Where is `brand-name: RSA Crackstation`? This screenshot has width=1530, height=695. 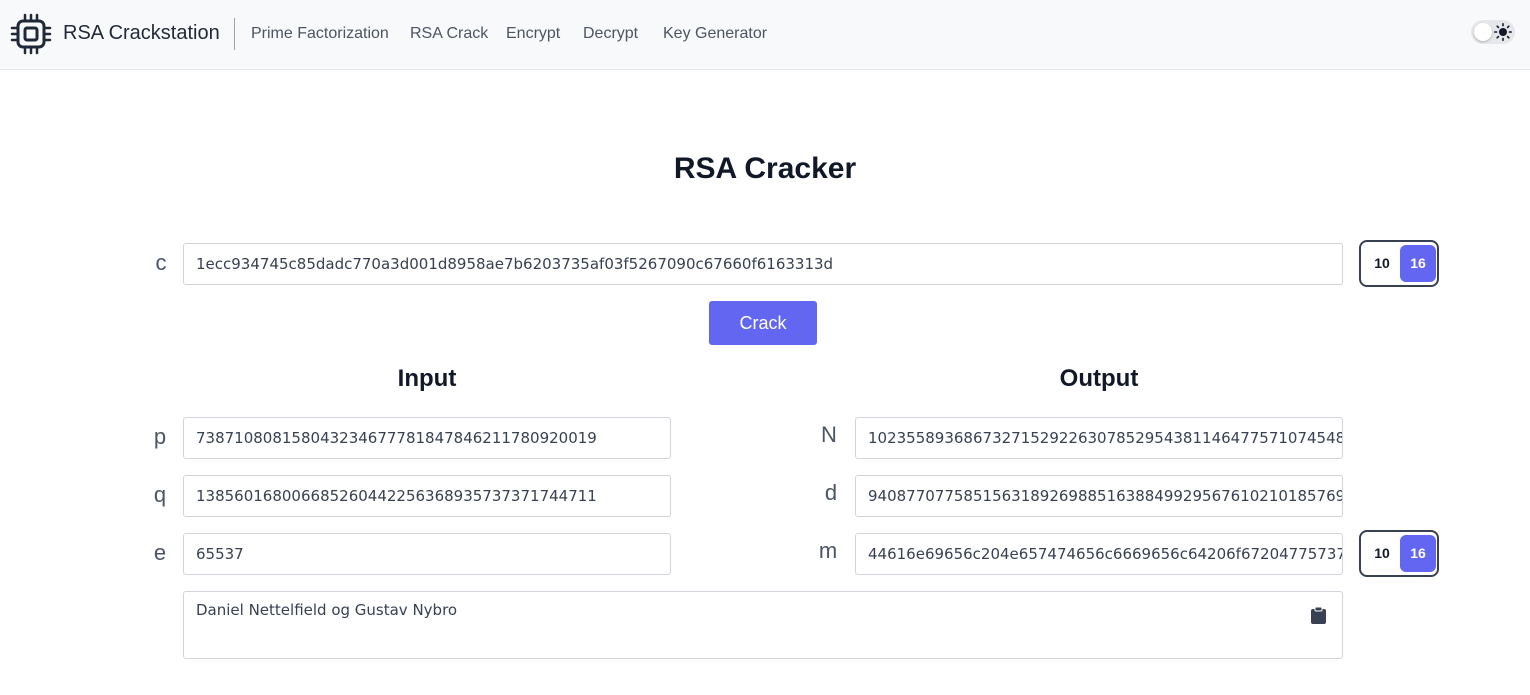 brand-name: RSA Crackstation is located at coordinates (141, 33).